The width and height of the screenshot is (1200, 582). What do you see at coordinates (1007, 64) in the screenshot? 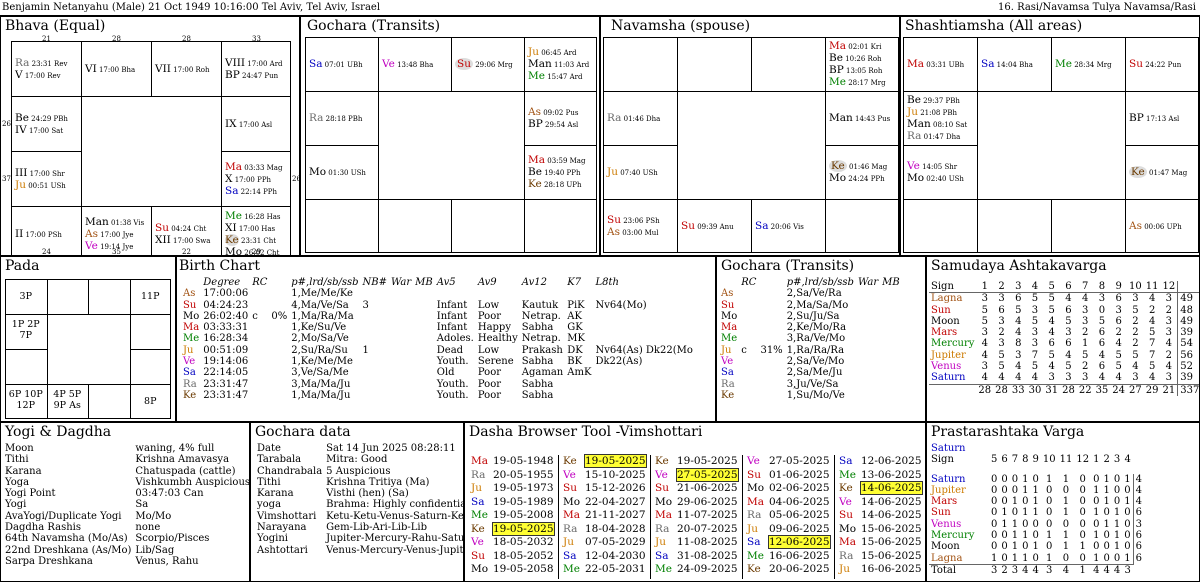
I see `planet-entry: Sa 14:04 Bha` at bounding box center [1007, 64].